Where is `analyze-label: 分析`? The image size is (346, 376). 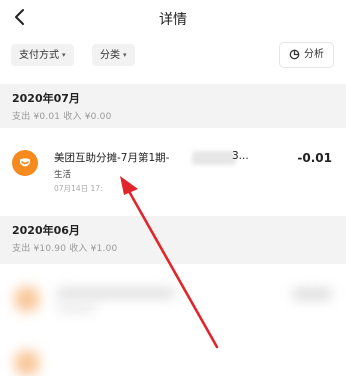
analyze-label: 分析 is located at coordinates (314, 54).